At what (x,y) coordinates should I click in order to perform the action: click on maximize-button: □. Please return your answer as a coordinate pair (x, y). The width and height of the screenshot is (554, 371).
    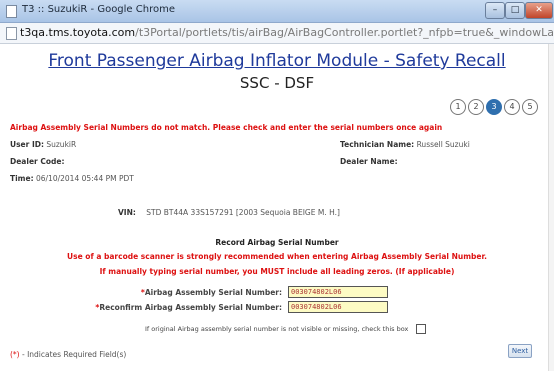
    Looking at the image, I should click on (515, 10).